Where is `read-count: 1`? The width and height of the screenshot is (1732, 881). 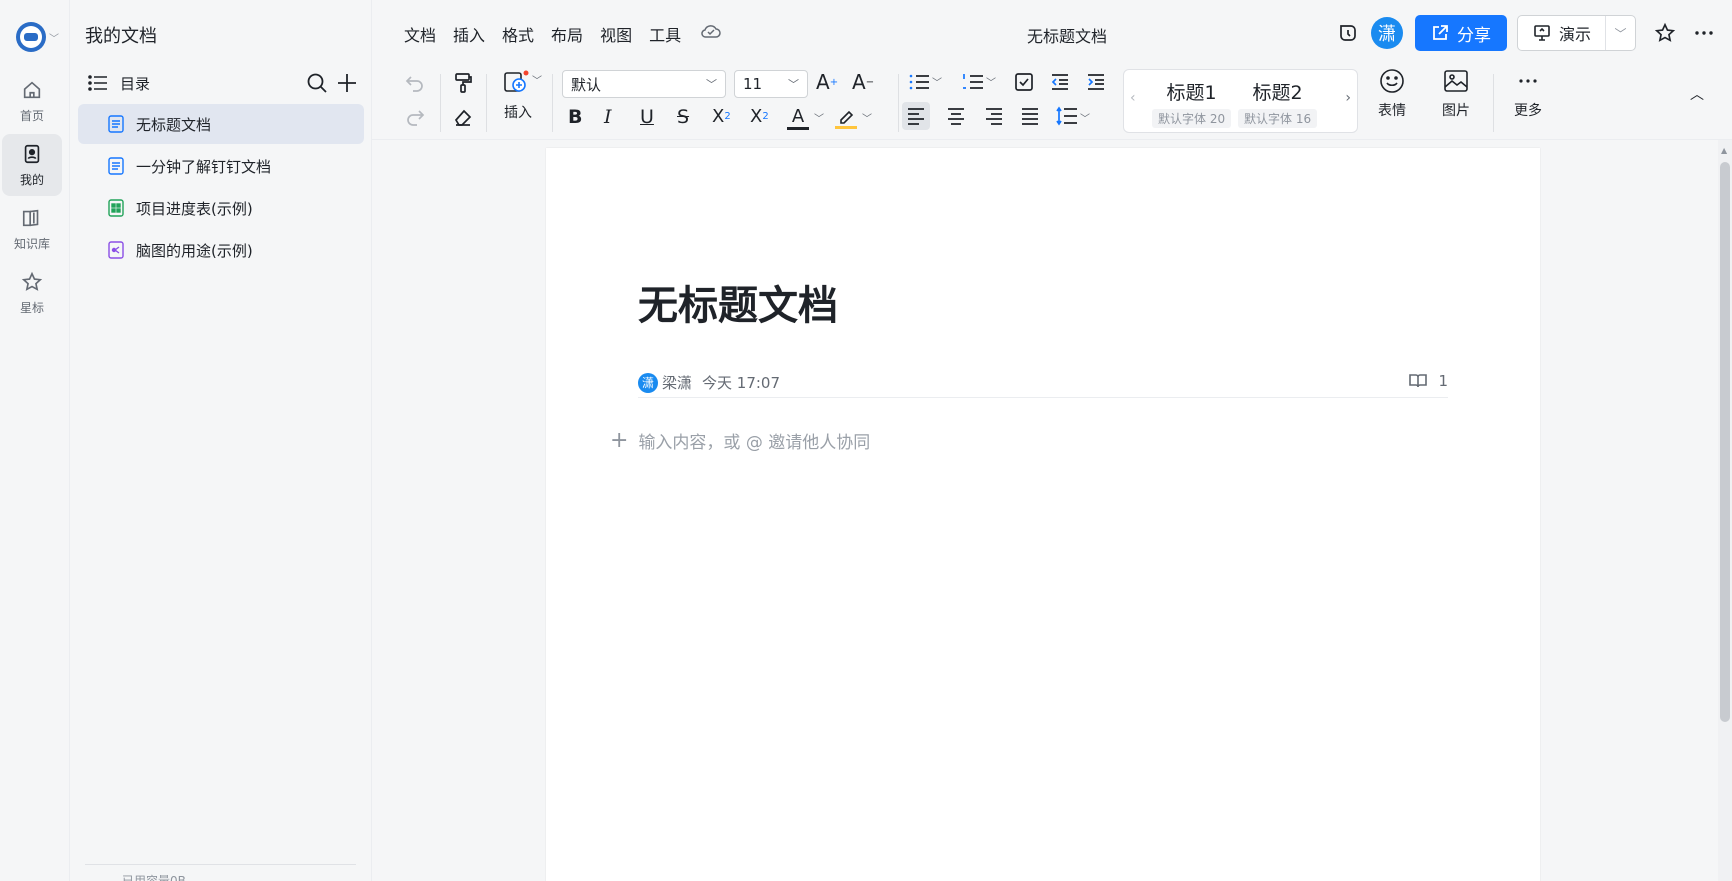 read-count: 1 is located at coordinates (1428, 381).